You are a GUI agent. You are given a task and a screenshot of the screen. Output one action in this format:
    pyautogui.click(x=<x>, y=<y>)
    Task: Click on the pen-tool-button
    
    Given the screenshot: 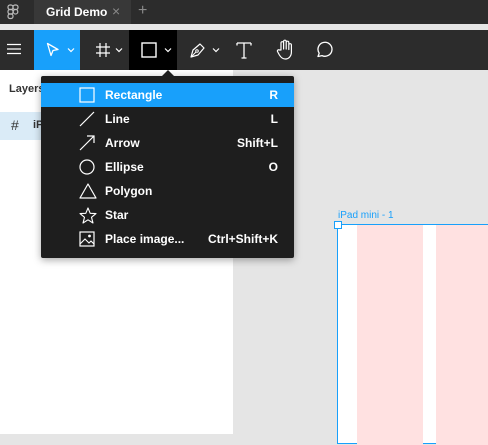 What is the action you would take?
    pyautogui.click(x=203, y=50)
    